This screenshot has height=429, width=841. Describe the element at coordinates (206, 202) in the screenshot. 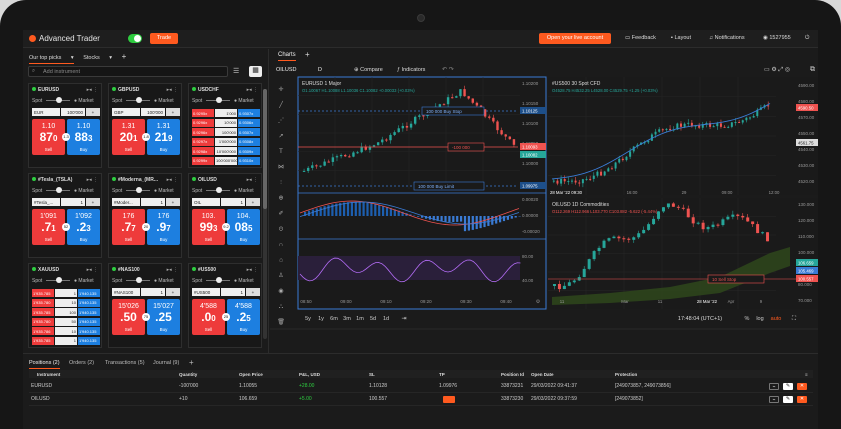

I see `instrument-field: OIL` at that location.